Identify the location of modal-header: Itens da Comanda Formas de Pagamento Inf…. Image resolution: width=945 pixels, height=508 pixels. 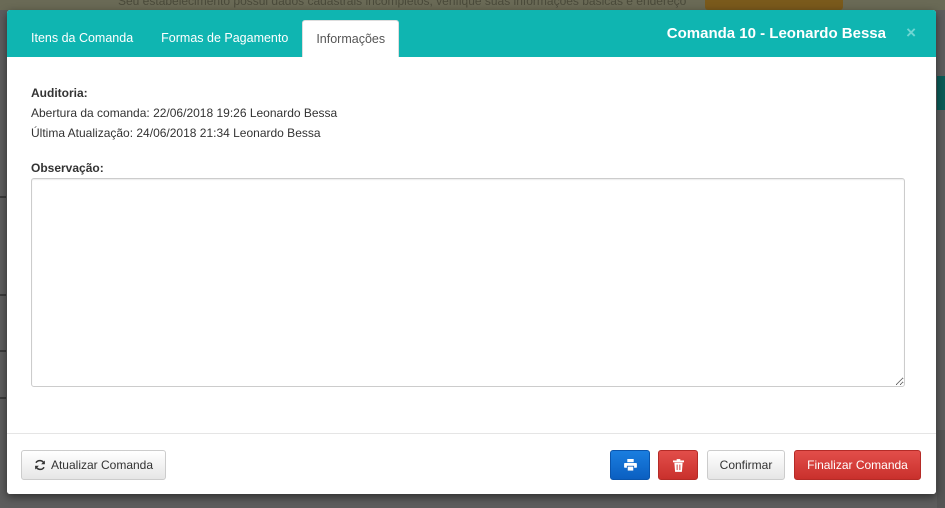
(471, 33).